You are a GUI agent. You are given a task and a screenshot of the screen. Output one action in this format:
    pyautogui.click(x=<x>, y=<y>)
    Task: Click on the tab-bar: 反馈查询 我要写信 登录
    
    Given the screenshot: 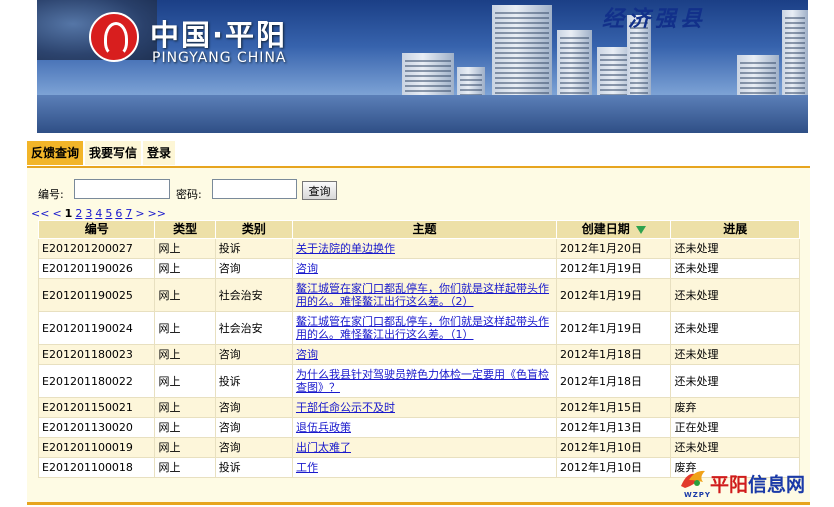 What is the action you would take?
    pyautogui.click(x=102, y=154)
    